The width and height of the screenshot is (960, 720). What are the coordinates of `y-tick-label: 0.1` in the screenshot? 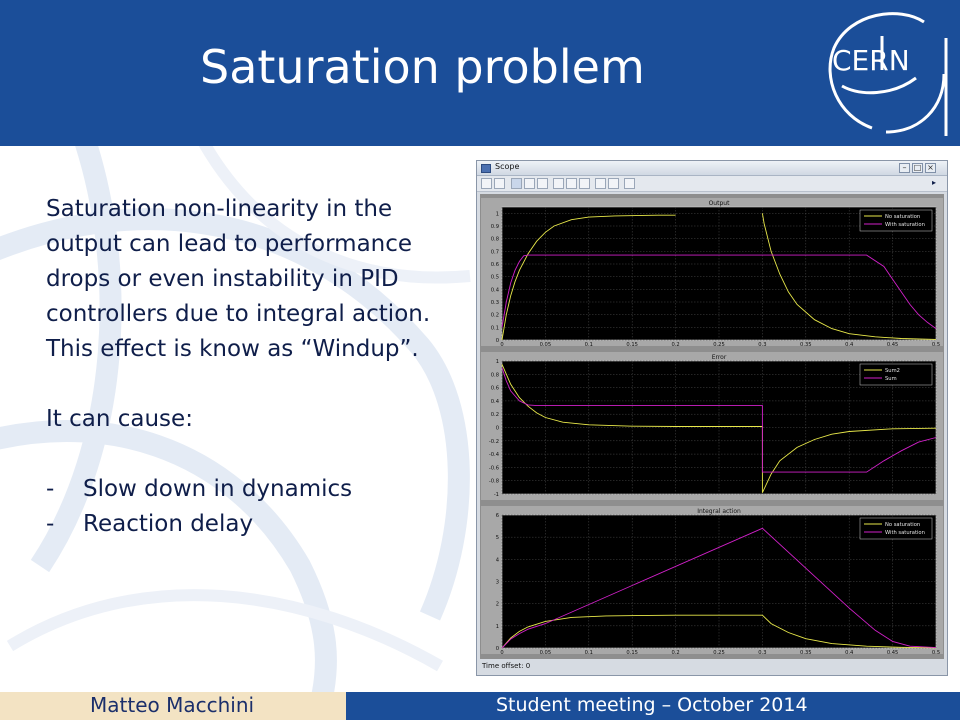 It's located at (495, 328).